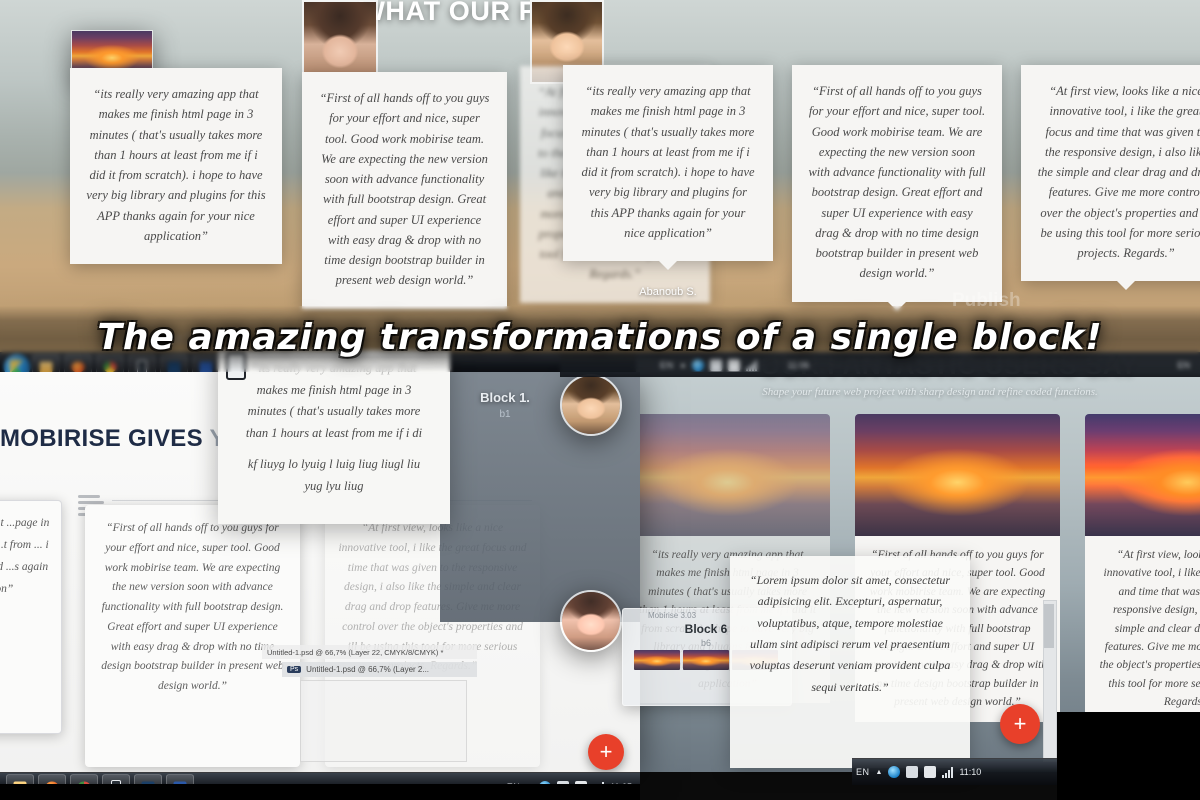  What do you see at coordinates (174, 367) in the screenshot?
I see `photoshop-icon` at bounding box center [174, 367].